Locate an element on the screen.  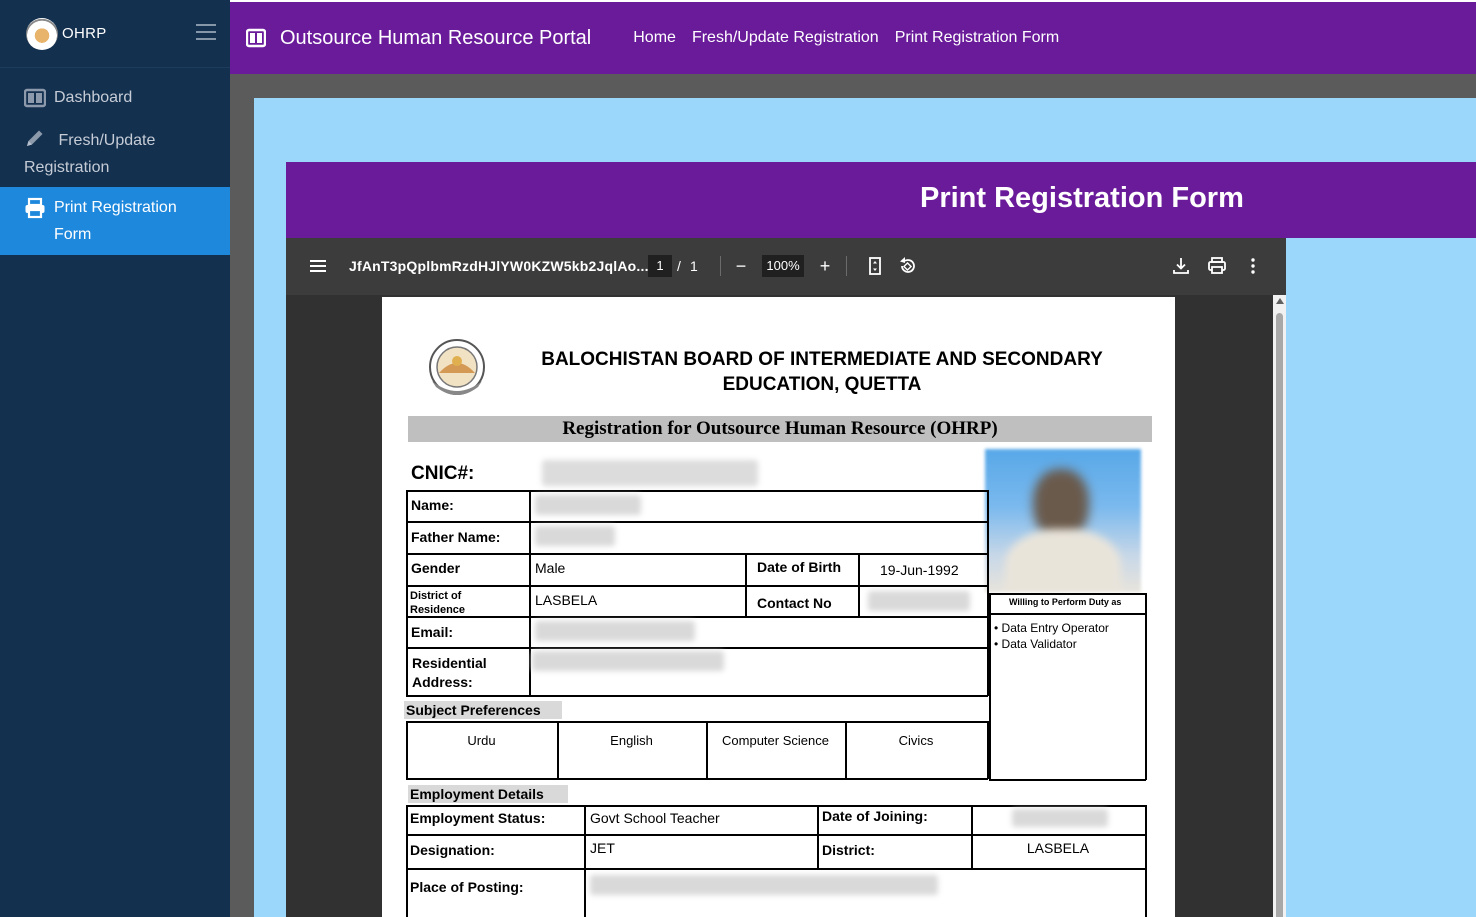
name-value-redacted is located at coordinates (588, 505).